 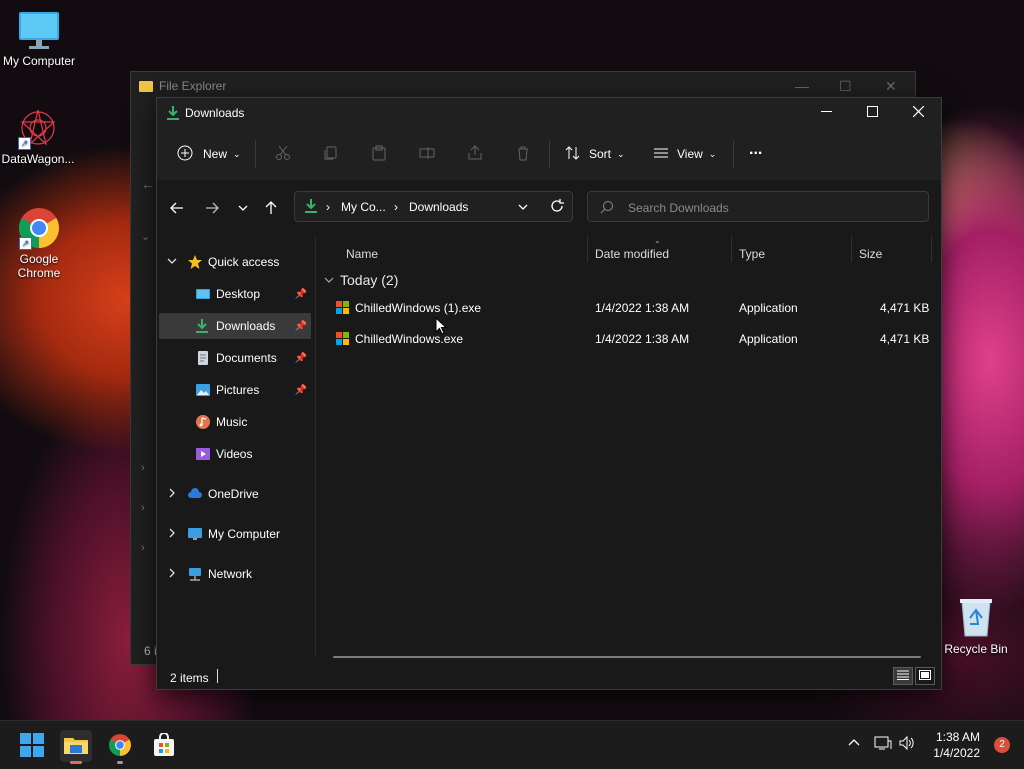 I want to click on refresh-icon, so click(x=557, y=207).